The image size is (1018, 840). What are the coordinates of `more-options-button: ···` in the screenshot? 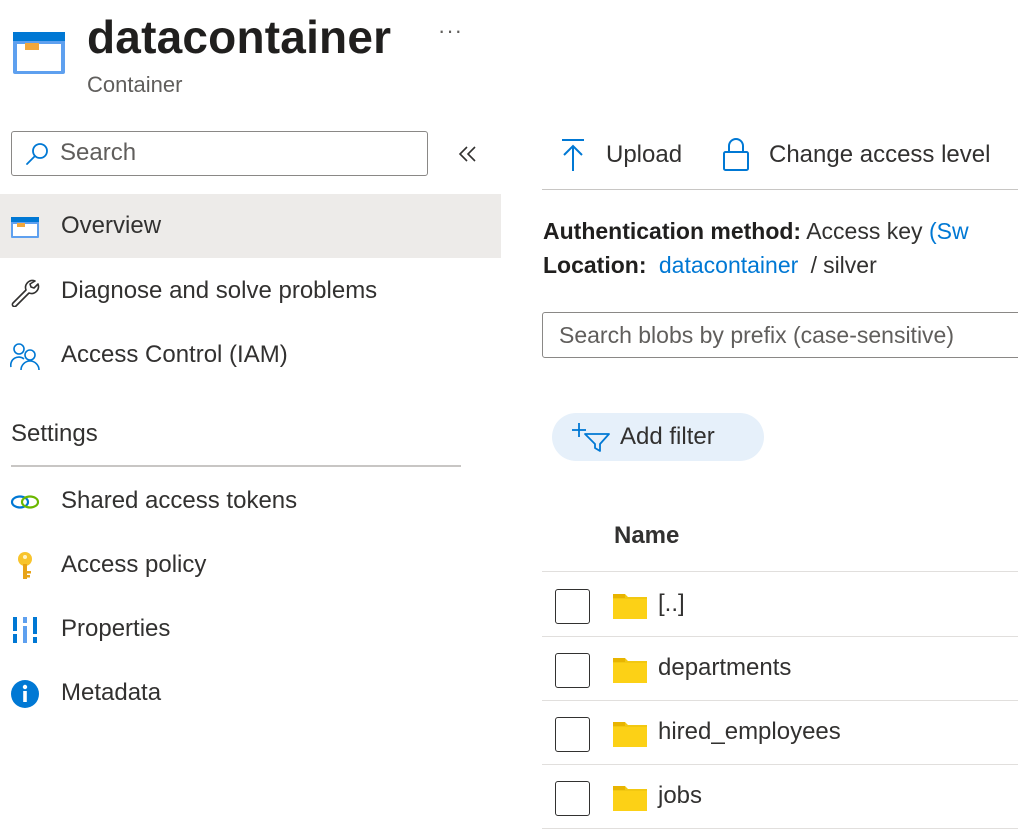 It's located at (450, 31).